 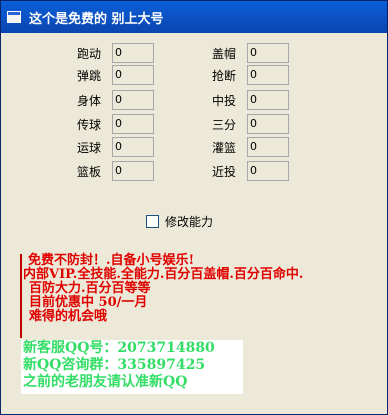 I want to click on stat-row-paodong: 跑动 0, so click(x=97, y=53).